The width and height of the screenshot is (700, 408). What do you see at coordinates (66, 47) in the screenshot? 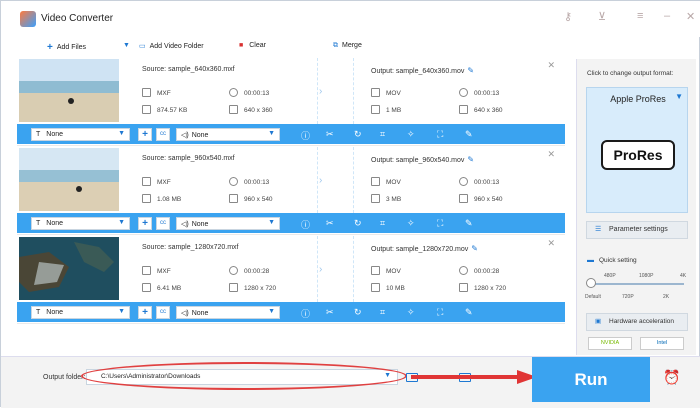
I see `add-files-button: + Add Files` at bounding box center [66, 47].